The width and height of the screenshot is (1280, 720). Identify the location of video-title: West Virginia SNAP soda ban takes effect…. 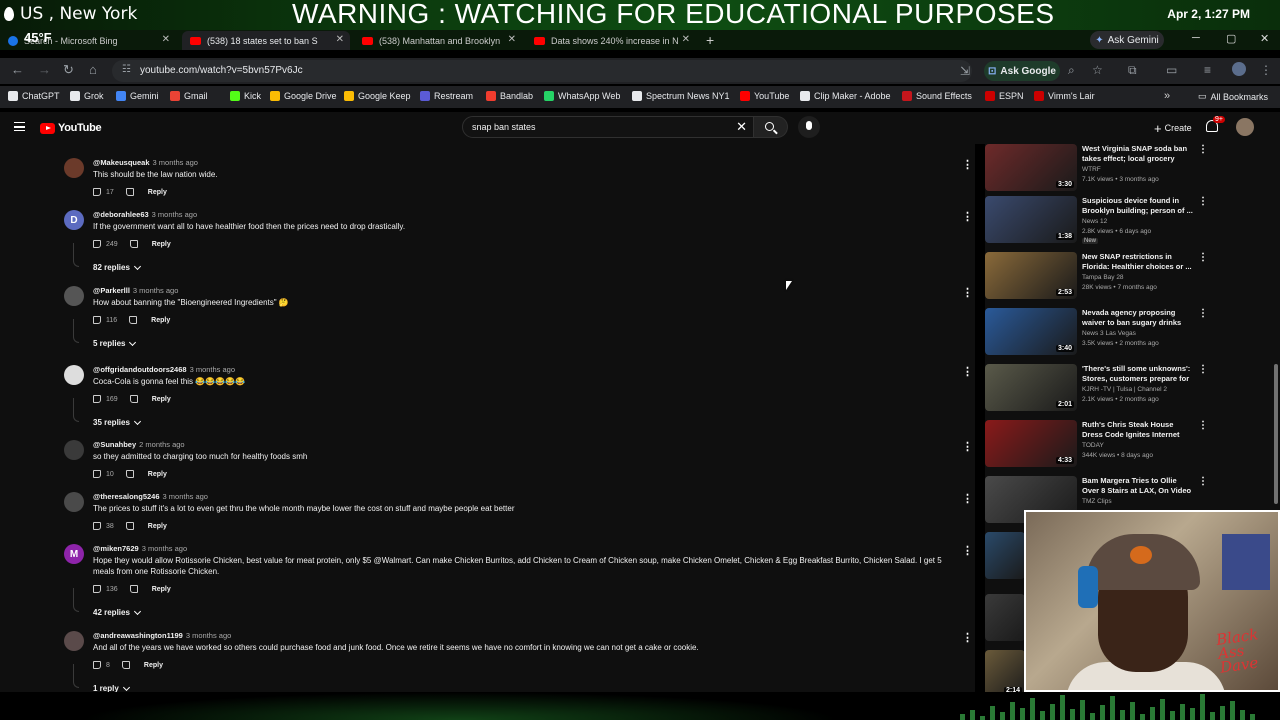
(1138, 154).